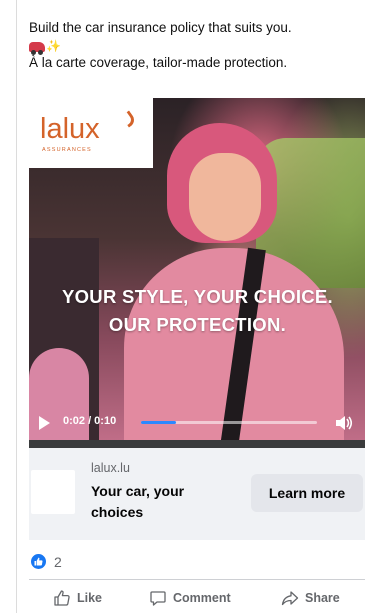 This screenshot has width=365, height=613. What do you see at coordinates (159, 422) in the screenshot?
I see `progress-fill` at bounding box center [159, 422].